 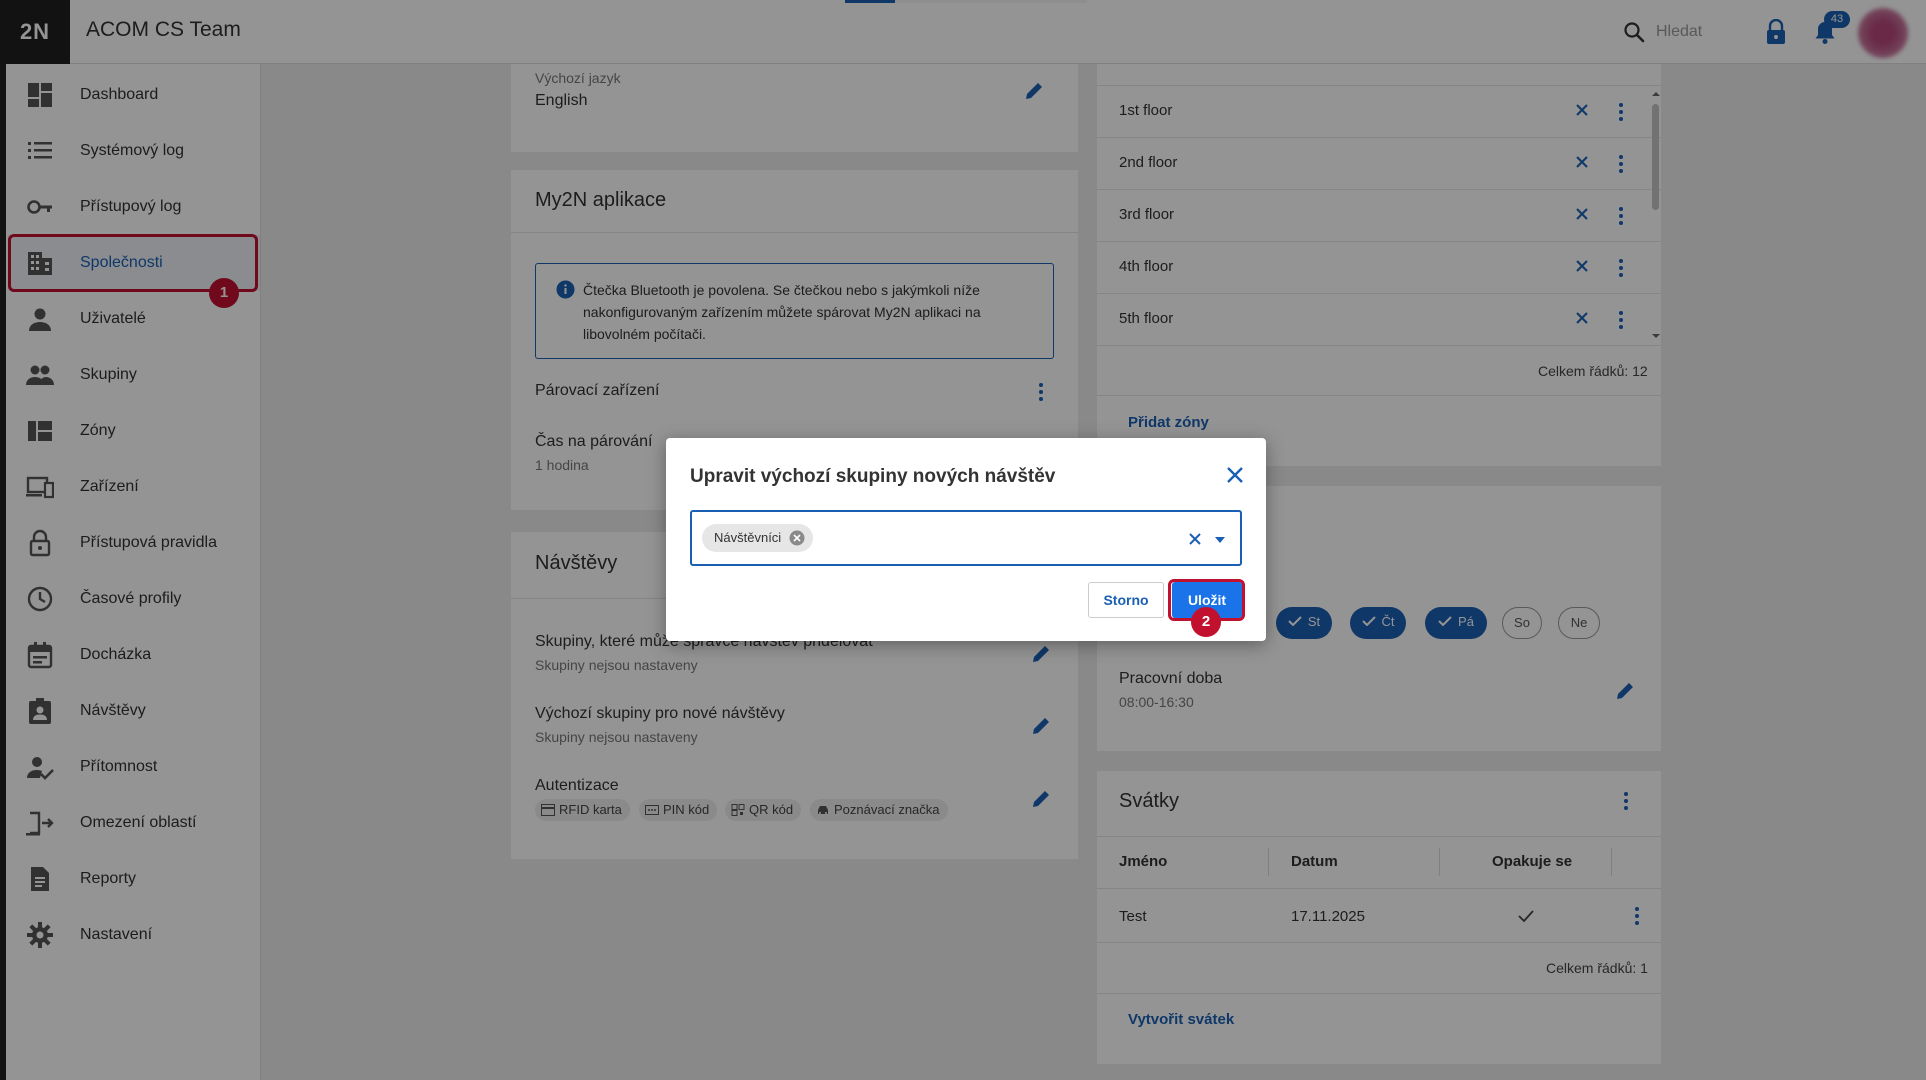 I want to click on selected-group-chip: Návštěvníci, so click(x=758, y=538).